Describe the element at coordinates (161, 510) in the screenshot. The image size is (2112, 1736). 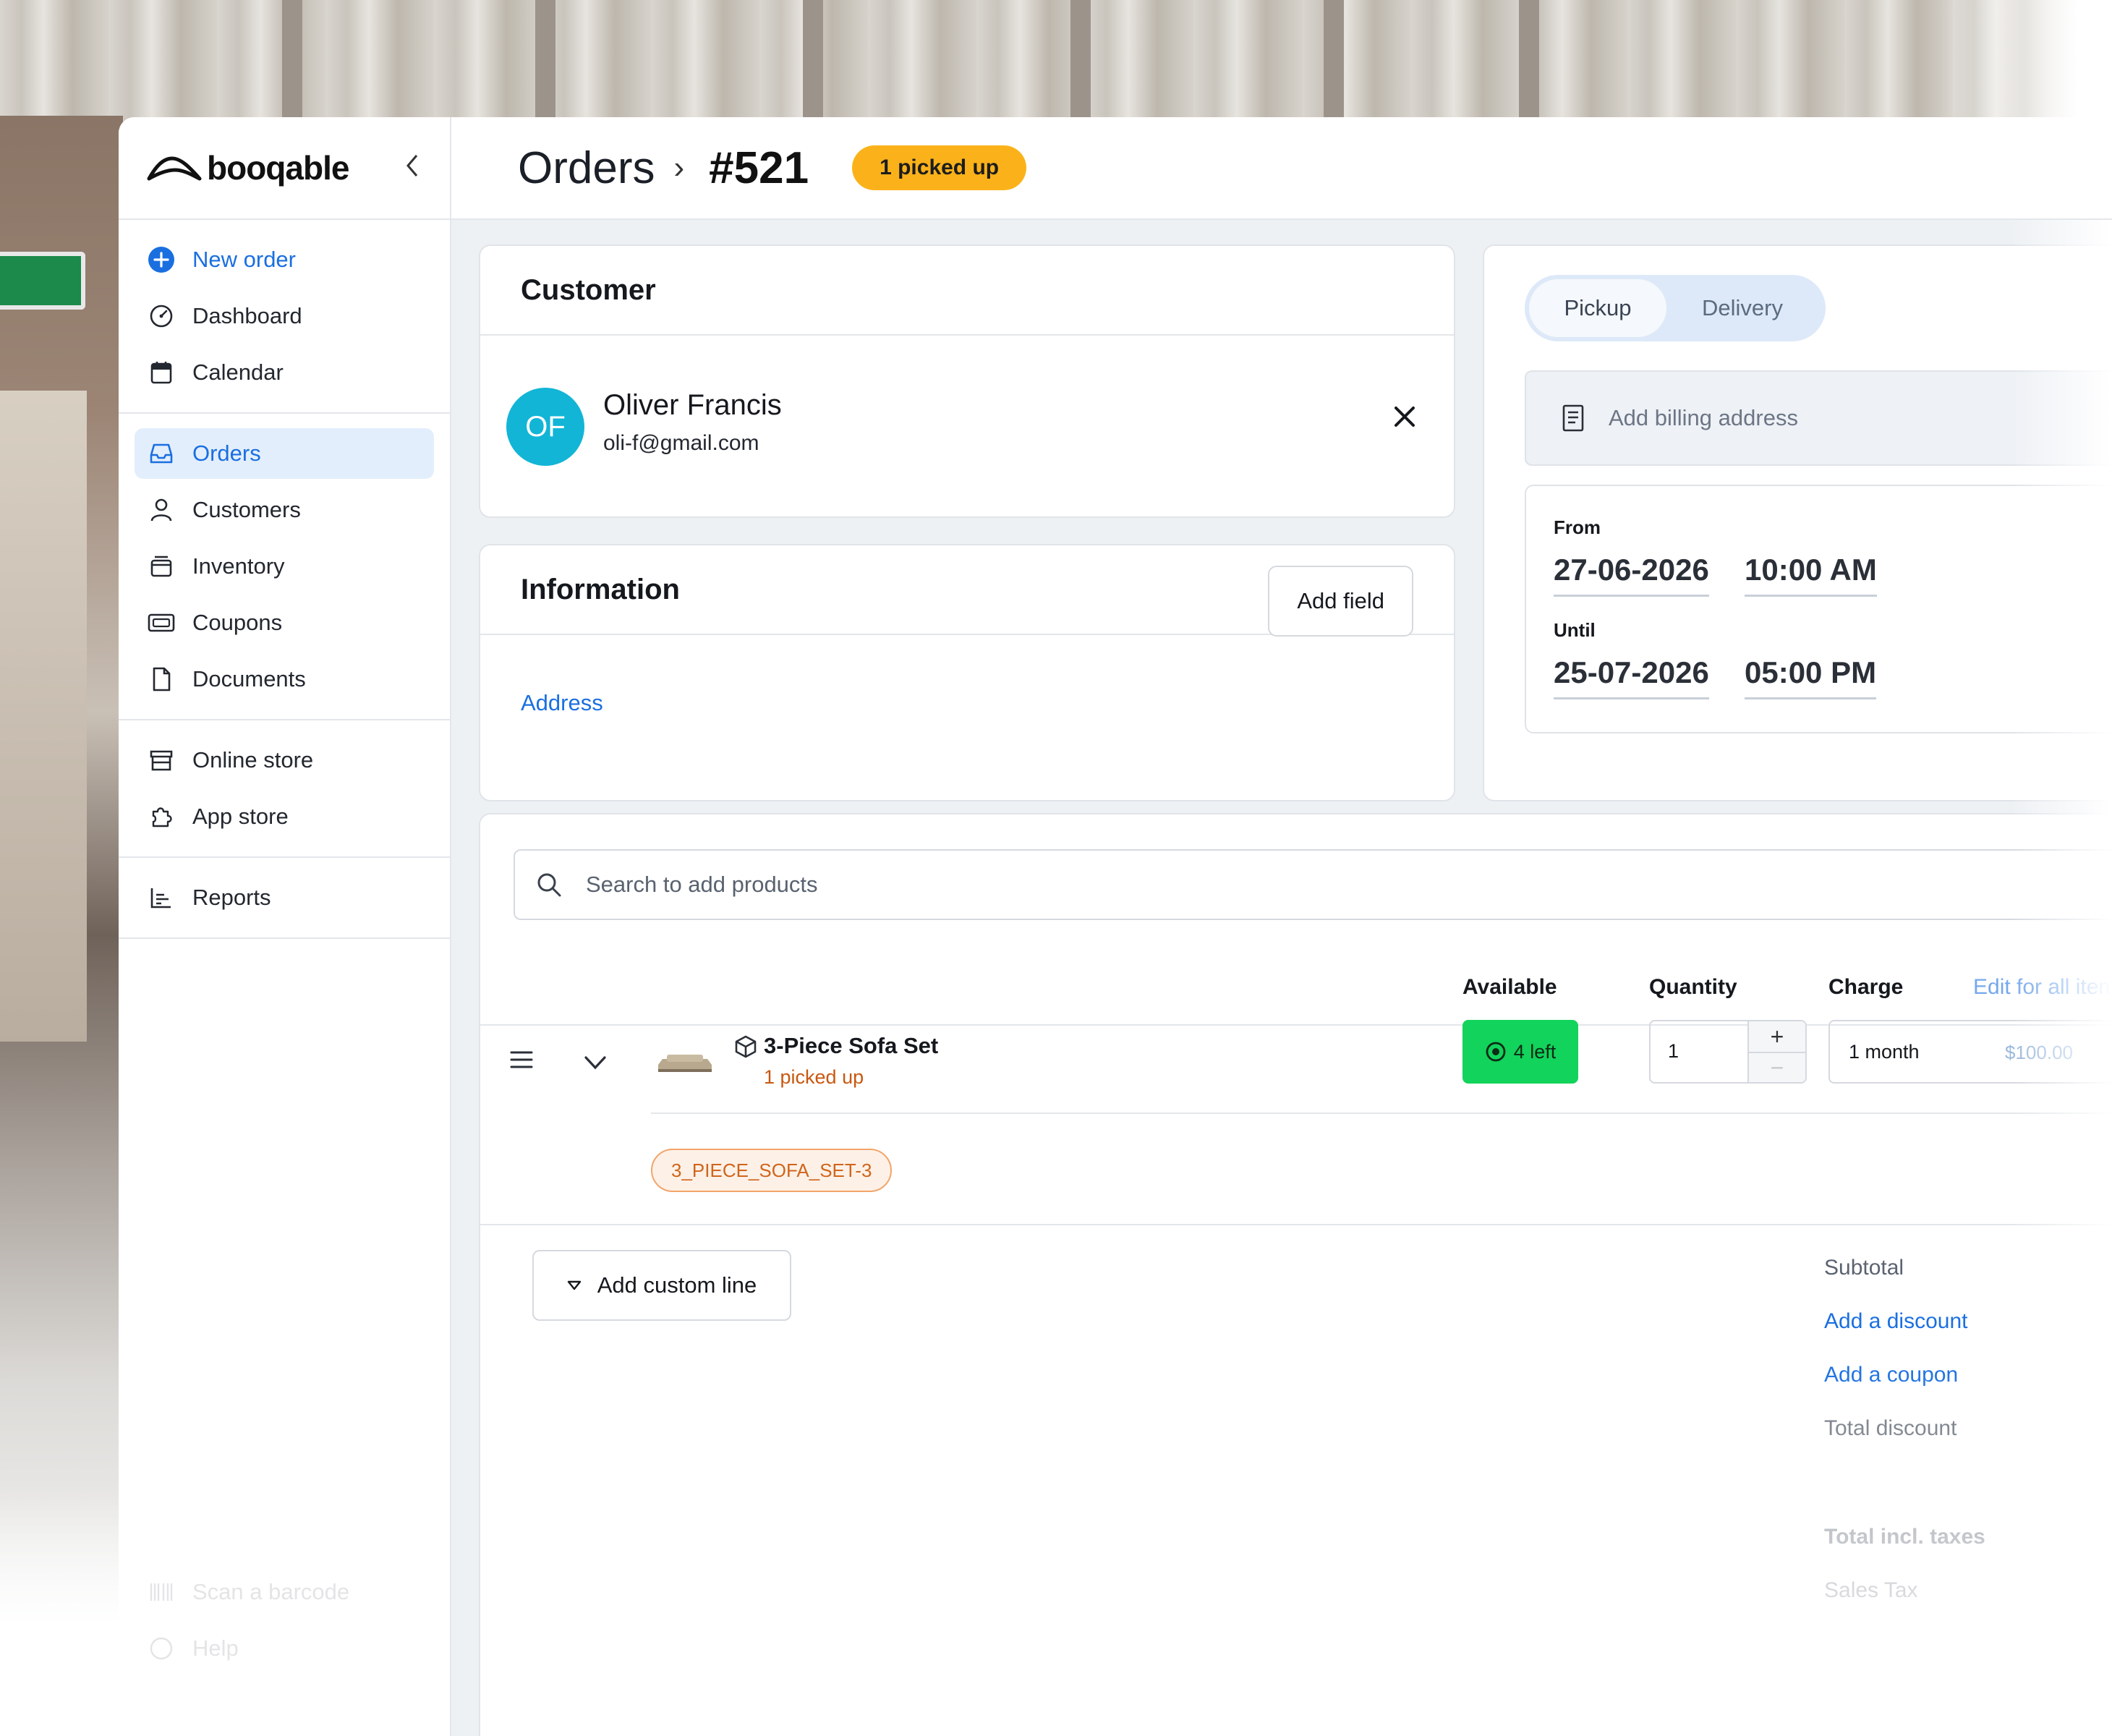
I see `user-icon` at that location.